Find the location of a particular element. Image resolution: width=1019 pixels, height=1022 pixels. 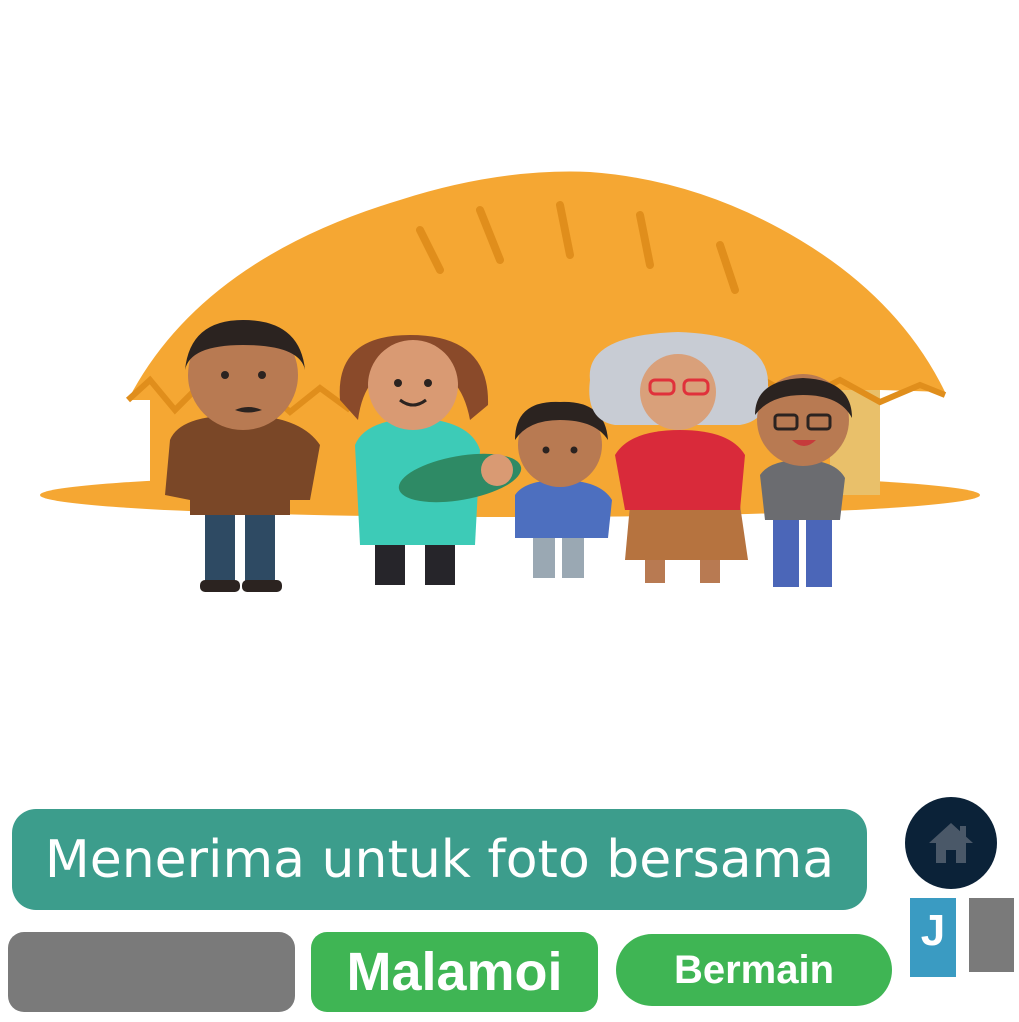

prompt-text: Menerima untuk foto bersama is located at coordinates (439, 859).